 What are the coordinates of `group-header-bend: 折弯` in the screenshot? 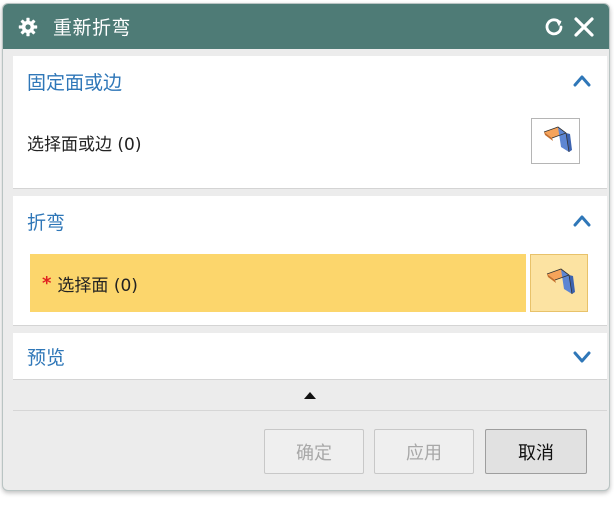 It's located at (310, 221).